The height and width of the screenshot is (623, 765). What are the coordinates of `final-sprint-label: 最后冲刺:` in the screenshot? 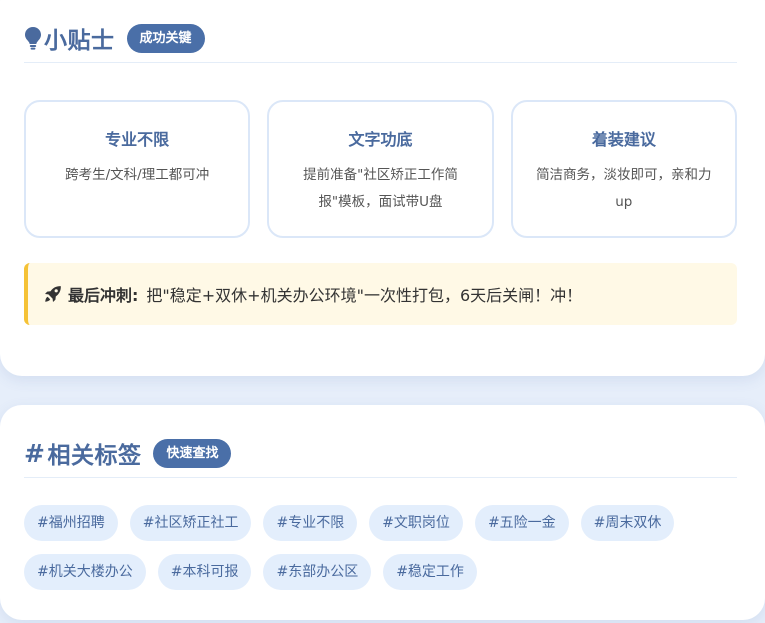 It's located at (103, 295).